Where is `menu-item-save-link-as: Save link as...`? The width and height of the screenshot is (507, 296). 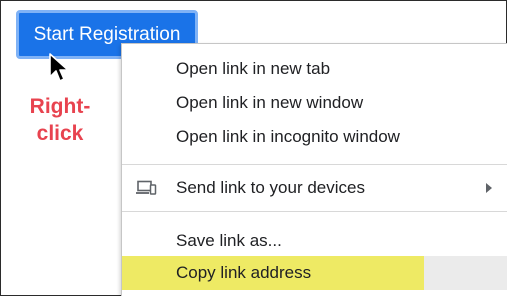
menu-item-save-link-as: Save link as... is located at coordinates (314, 241).